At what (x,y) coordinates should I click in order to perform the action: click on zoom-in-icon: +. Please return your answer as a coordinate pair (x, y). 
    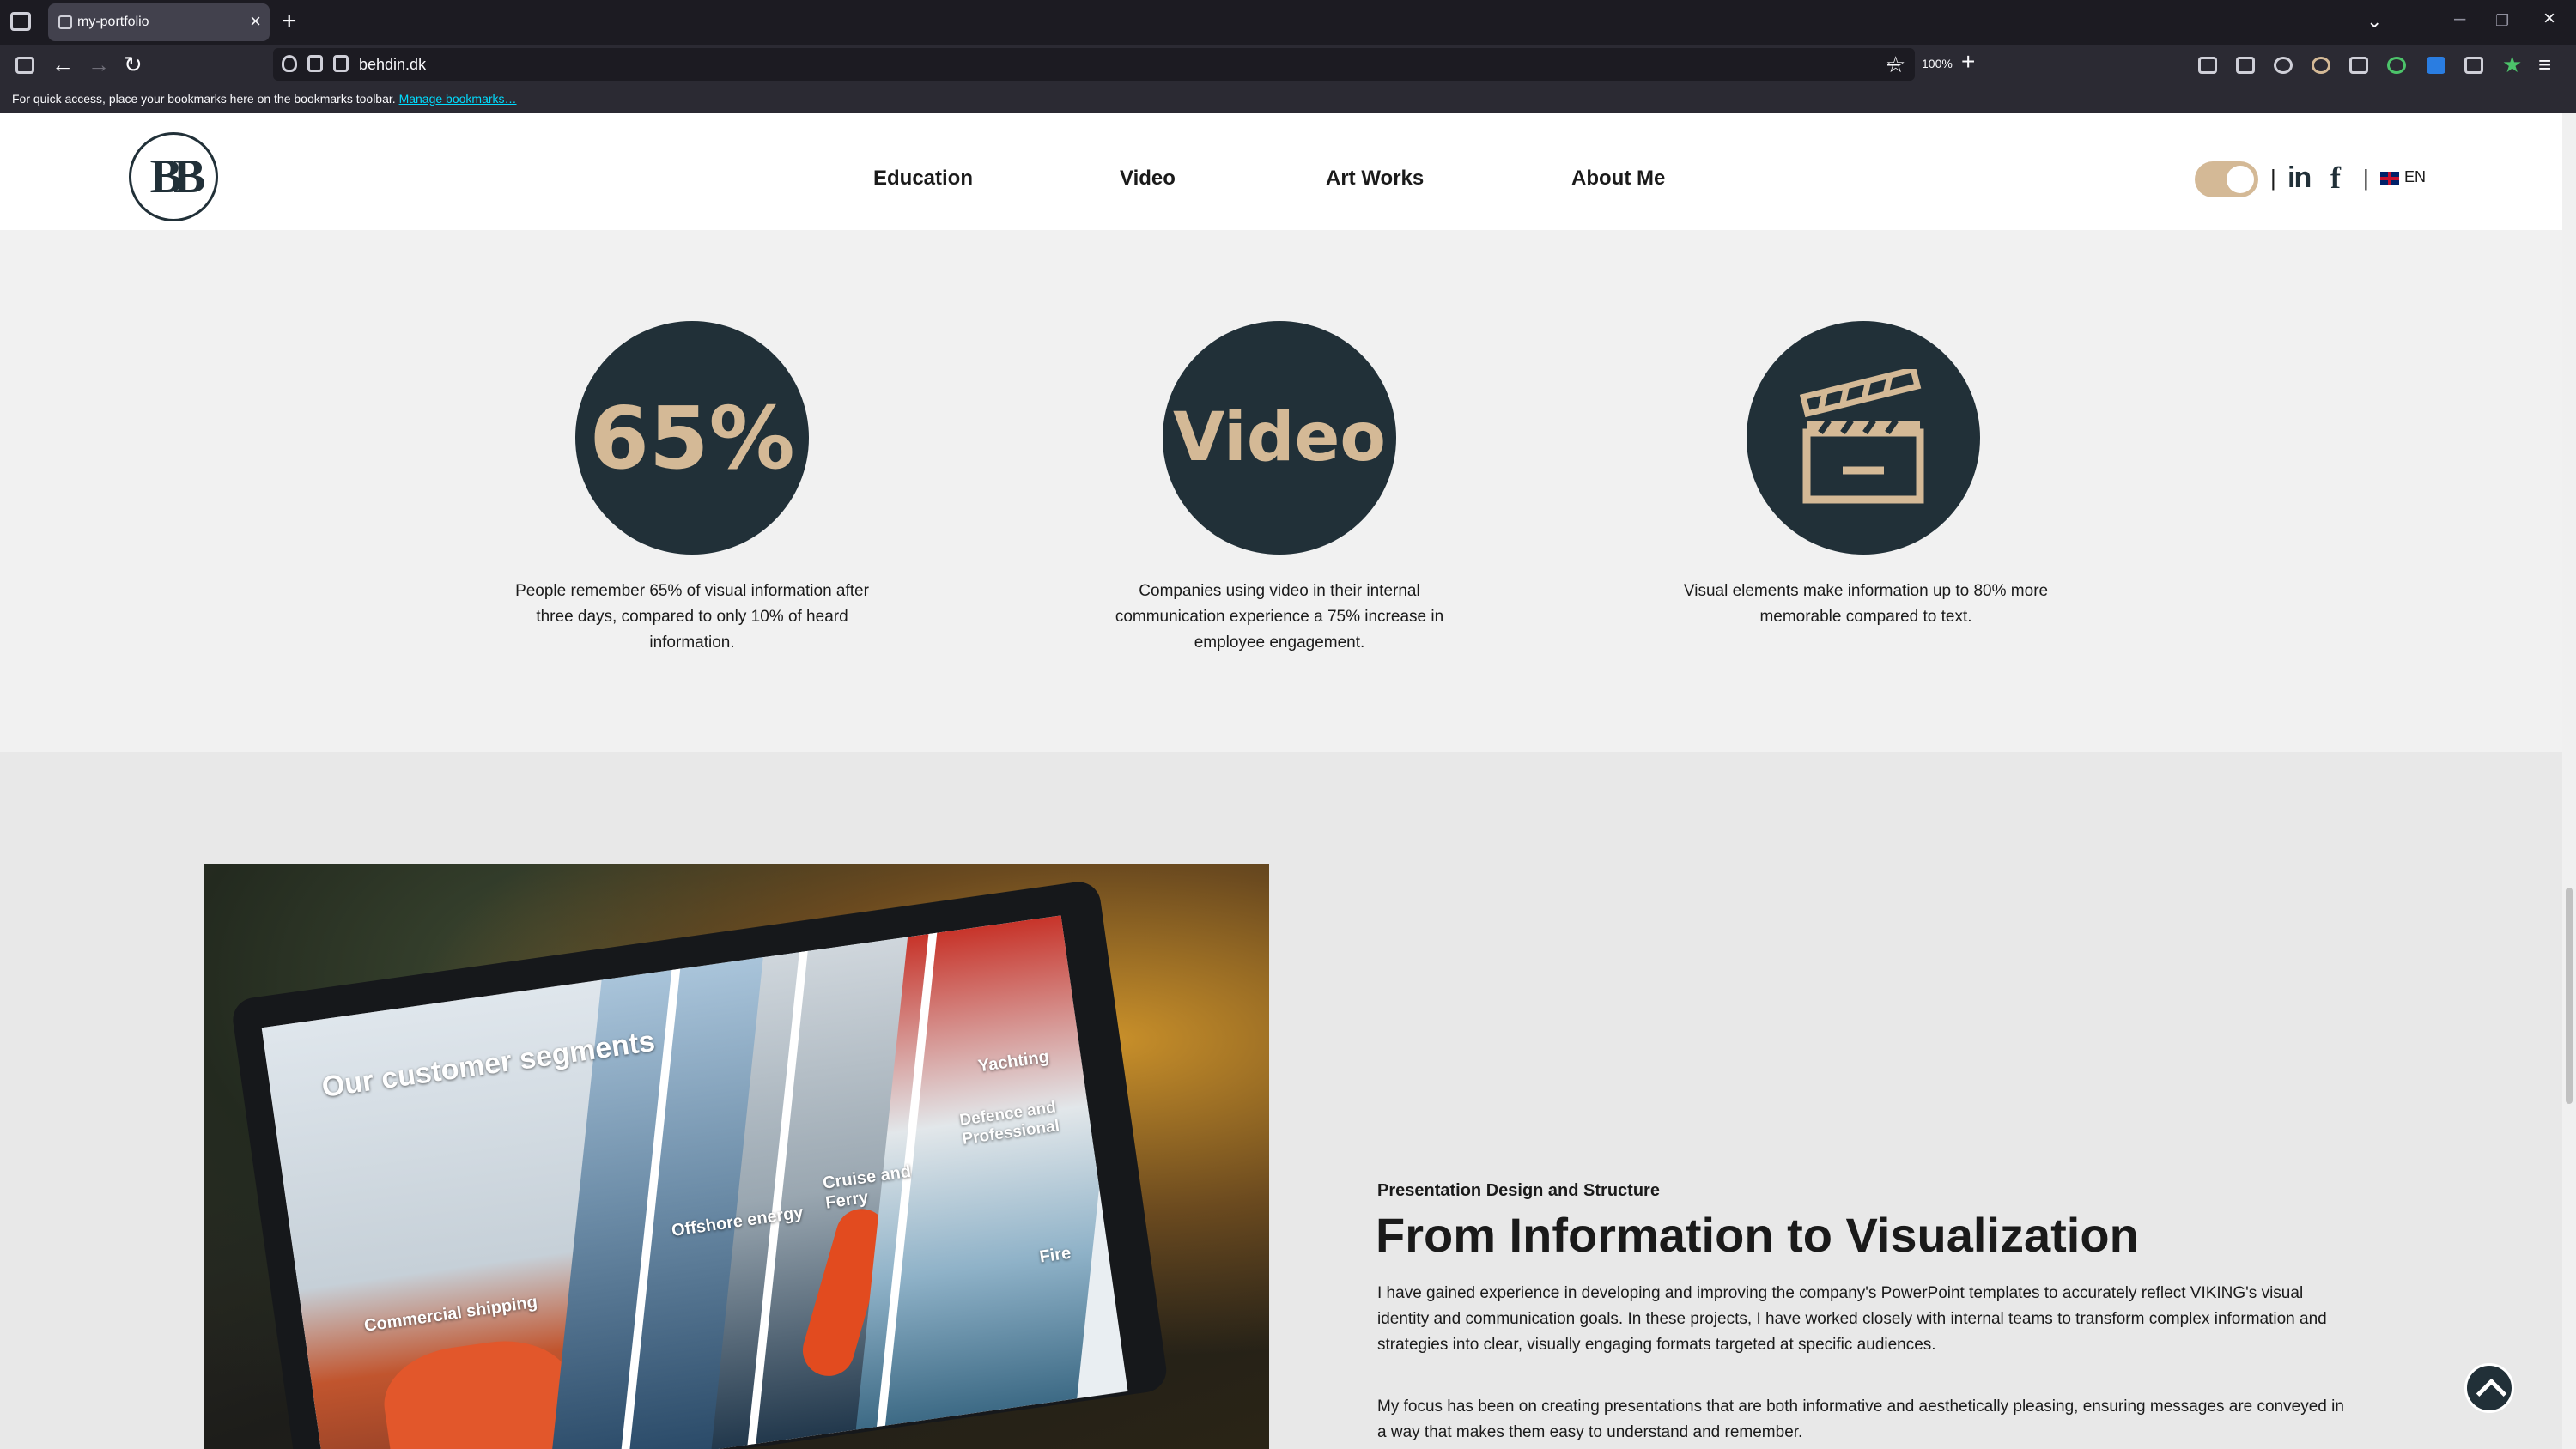
    Looking at the image, I should click on (1968, 62).